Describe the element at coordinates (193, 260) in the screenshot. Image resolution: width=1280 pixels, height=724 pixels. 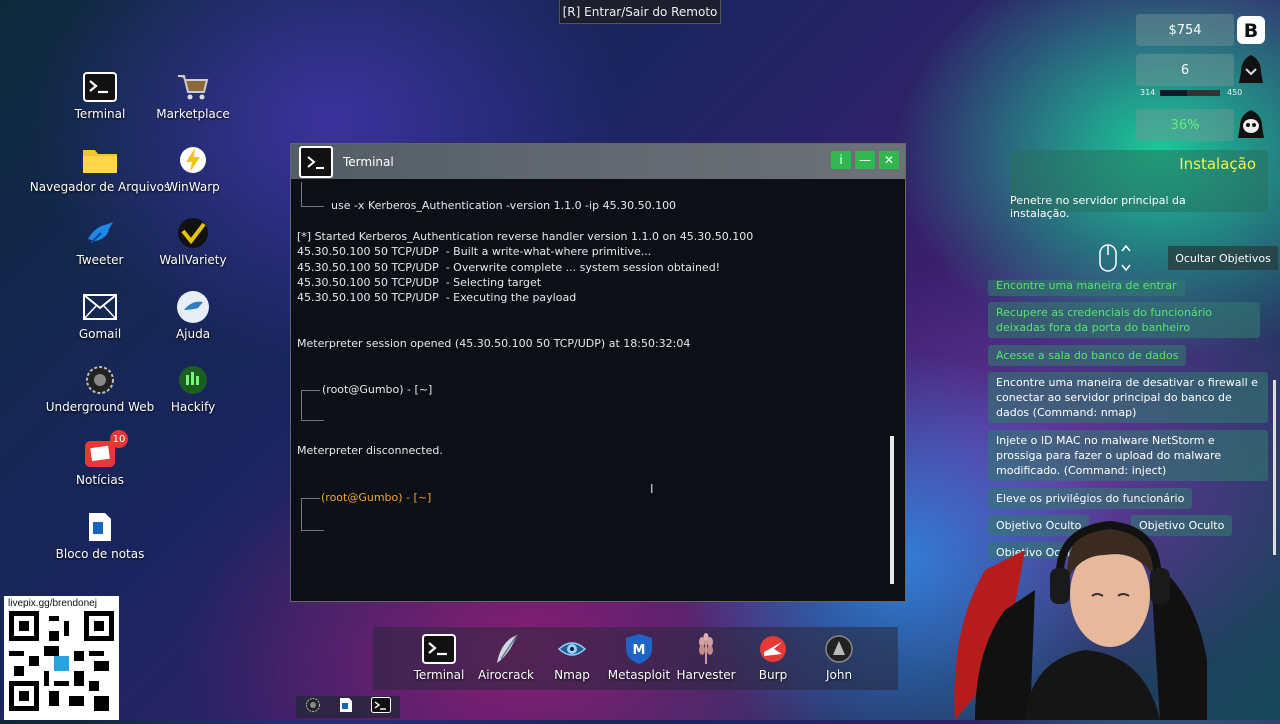
I see `desktop-icon-label: WallVariety` at that location.